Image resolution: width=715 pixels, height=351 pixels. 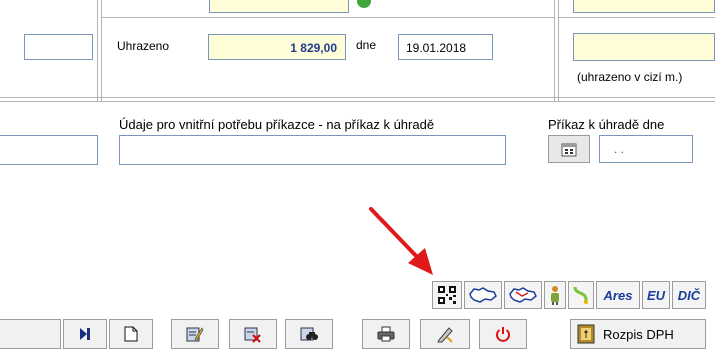 I want to click on paid-label: Uhrazeno, so click(x=143, y=46).